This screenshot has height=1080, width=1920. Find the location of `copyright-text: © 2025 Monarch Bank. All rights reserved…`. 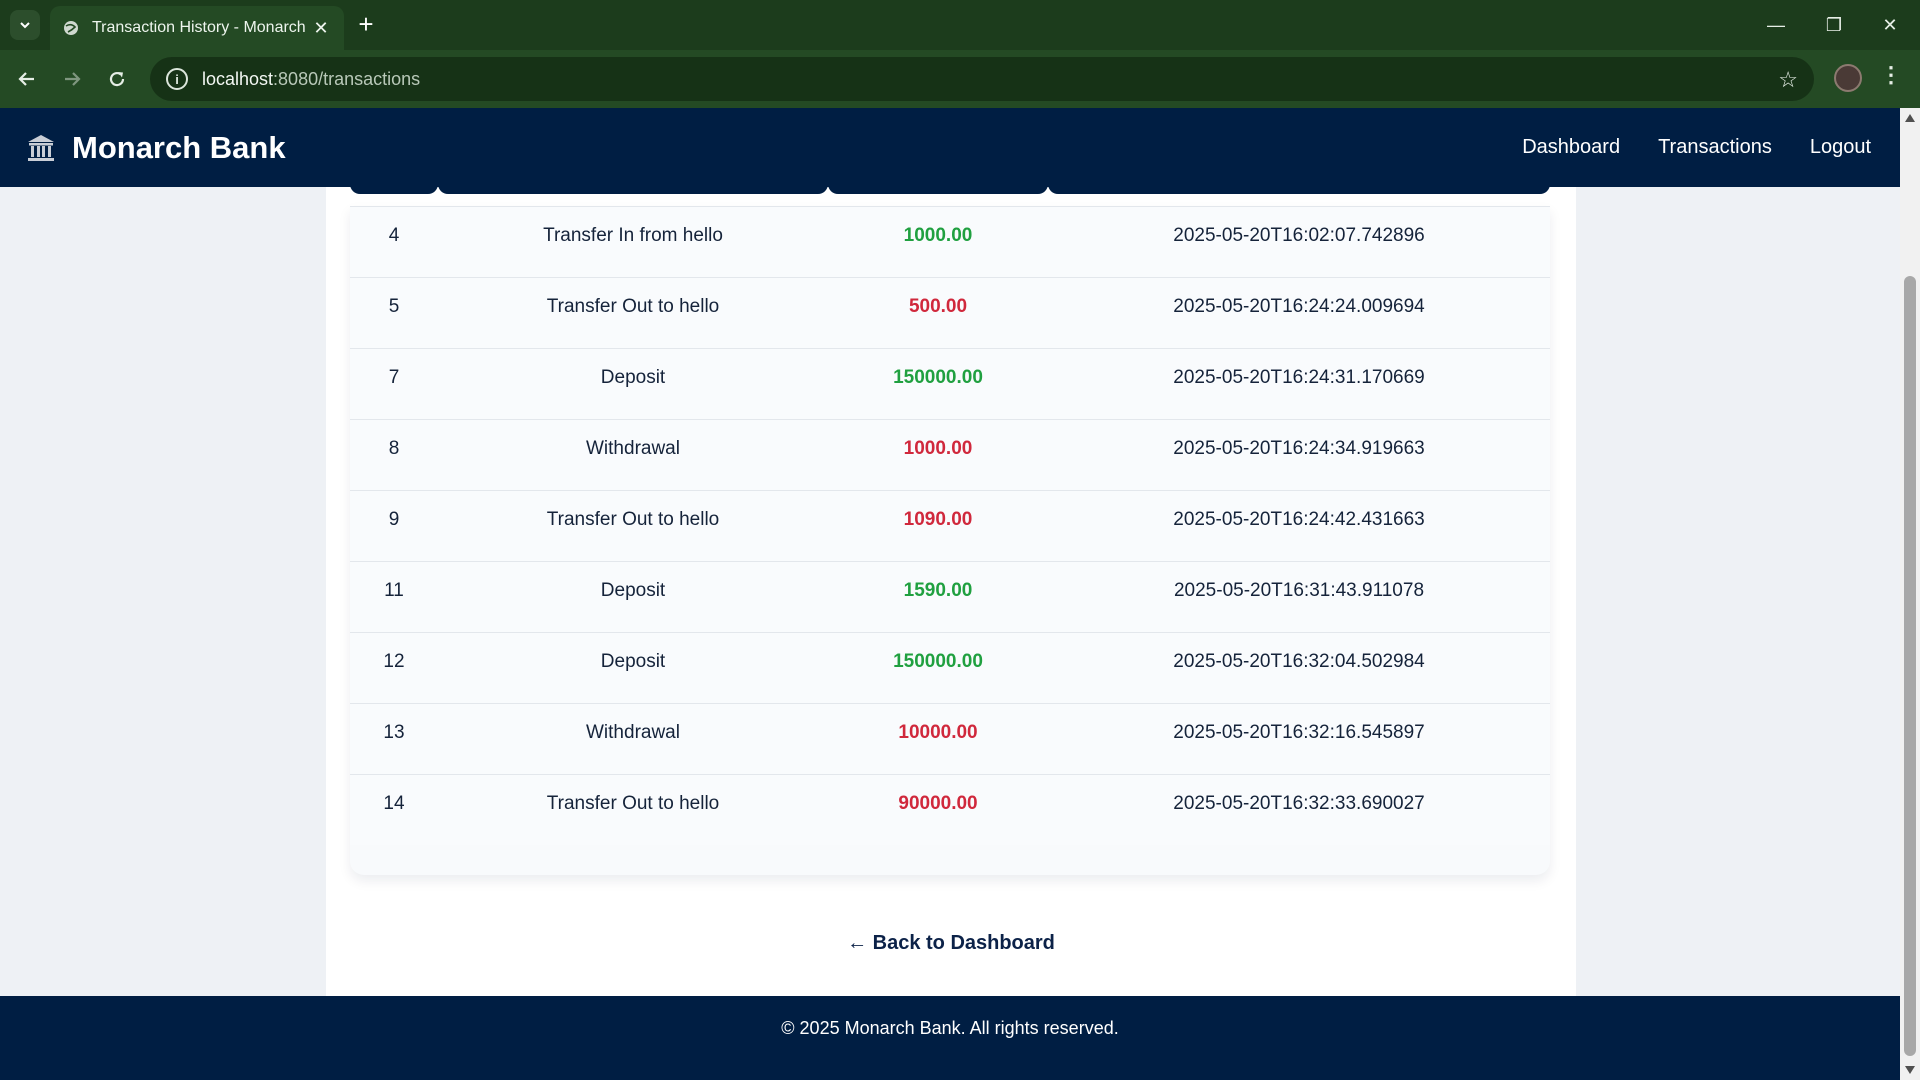

copyright-text: © 2025 Monarch Bank. All rights reserved… is located at coordinates (950, 1027).